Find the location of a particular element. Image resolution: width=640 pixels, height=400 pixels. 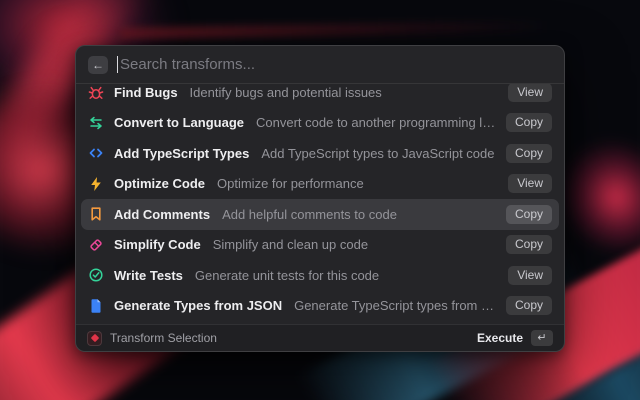

row-title: Simplify Code is located at coordinates (157, 245).